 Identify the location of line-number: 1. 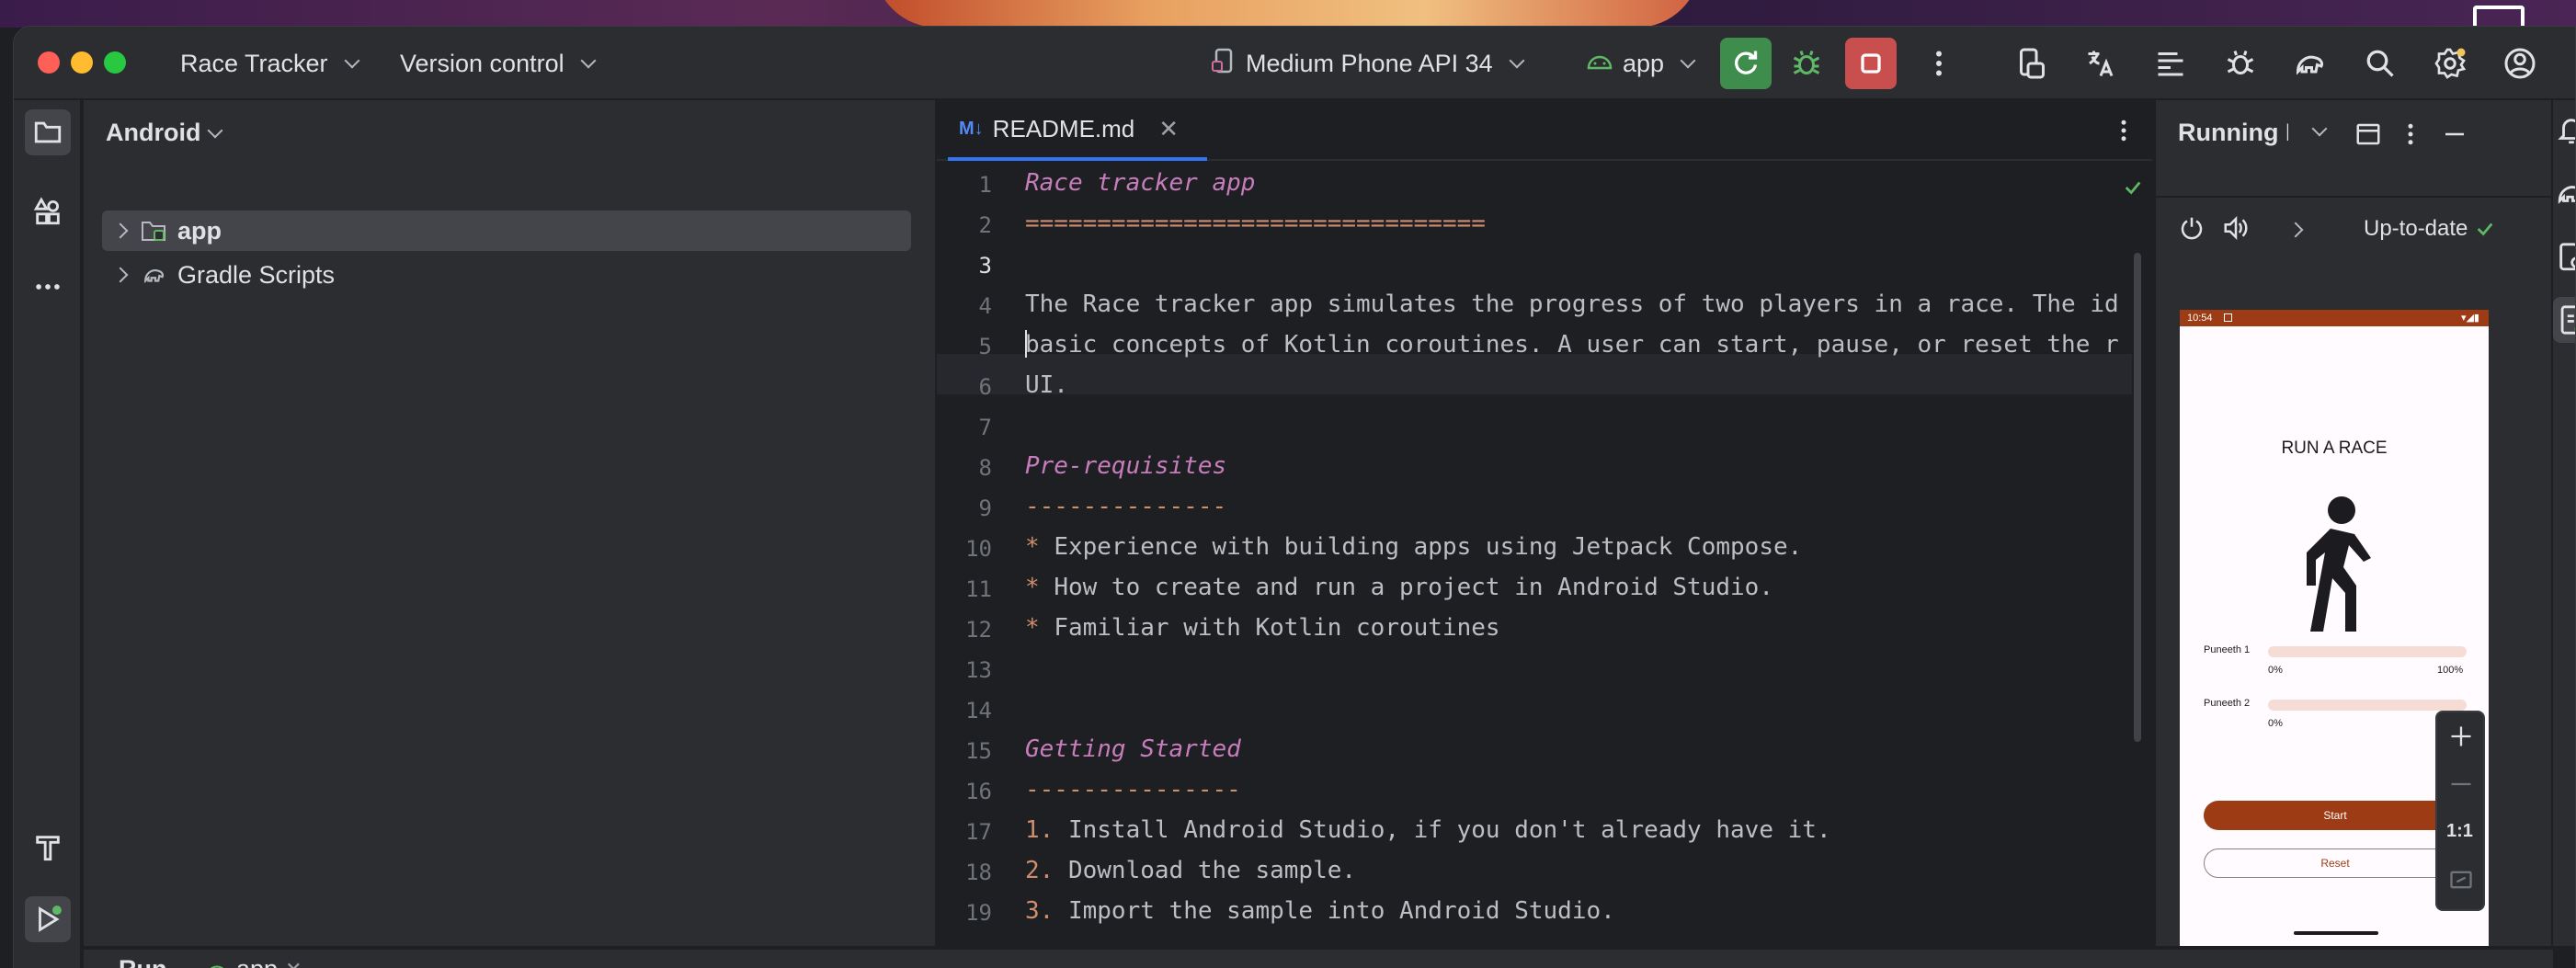
(985, 185).